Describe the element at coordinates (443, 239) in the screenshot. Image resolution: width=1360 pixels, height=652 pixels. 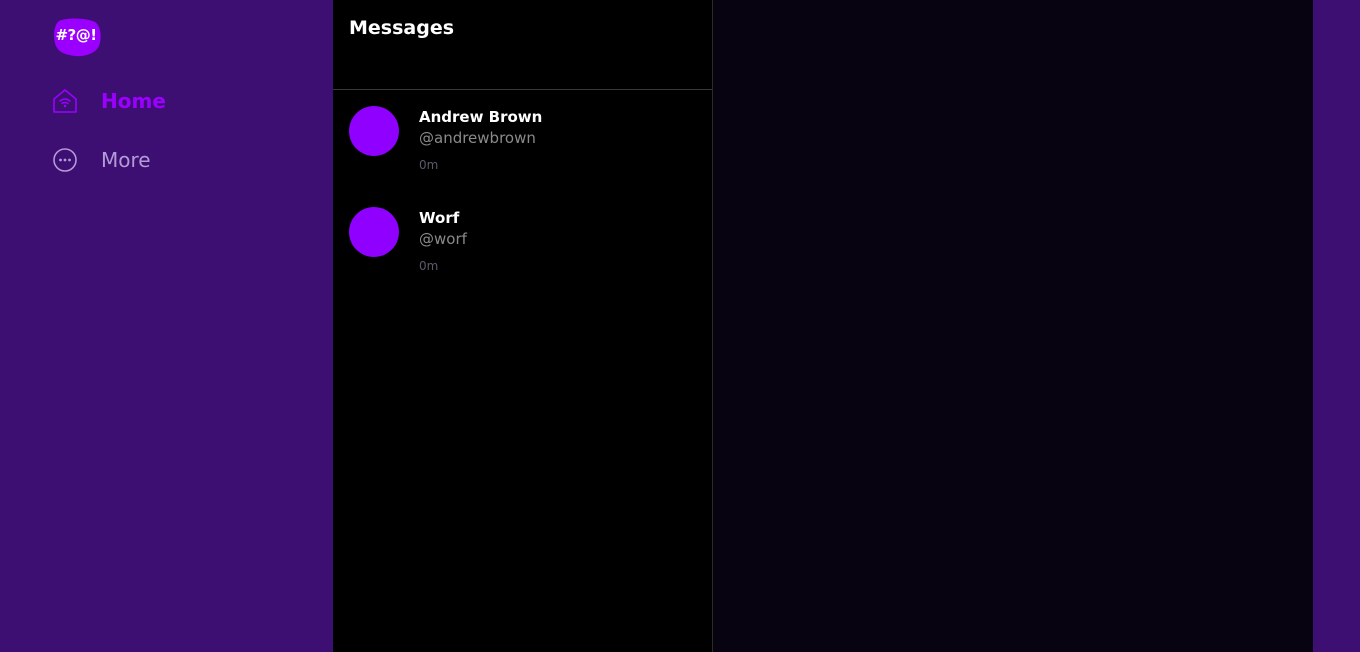
I see `conversation-handle: @worf` at that location.